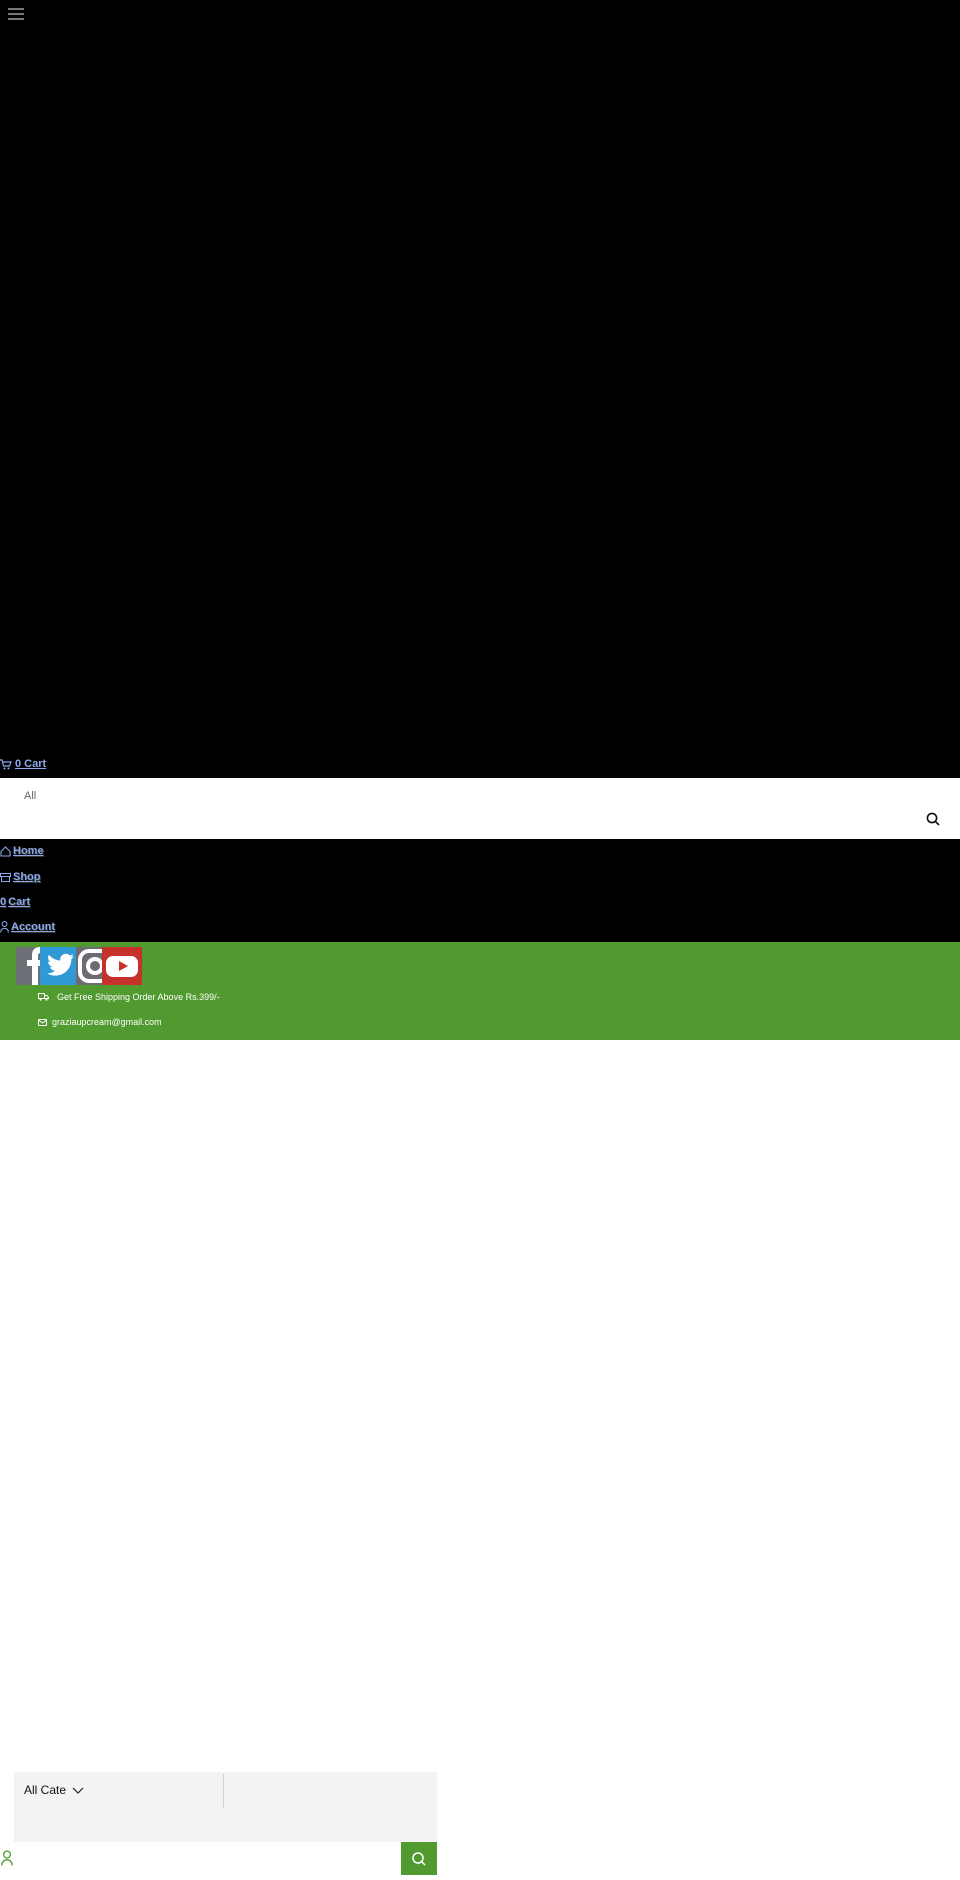 The height and width of the screenshot is (1880, 960). I want to click on search-category-select: All, so click(30, 796).